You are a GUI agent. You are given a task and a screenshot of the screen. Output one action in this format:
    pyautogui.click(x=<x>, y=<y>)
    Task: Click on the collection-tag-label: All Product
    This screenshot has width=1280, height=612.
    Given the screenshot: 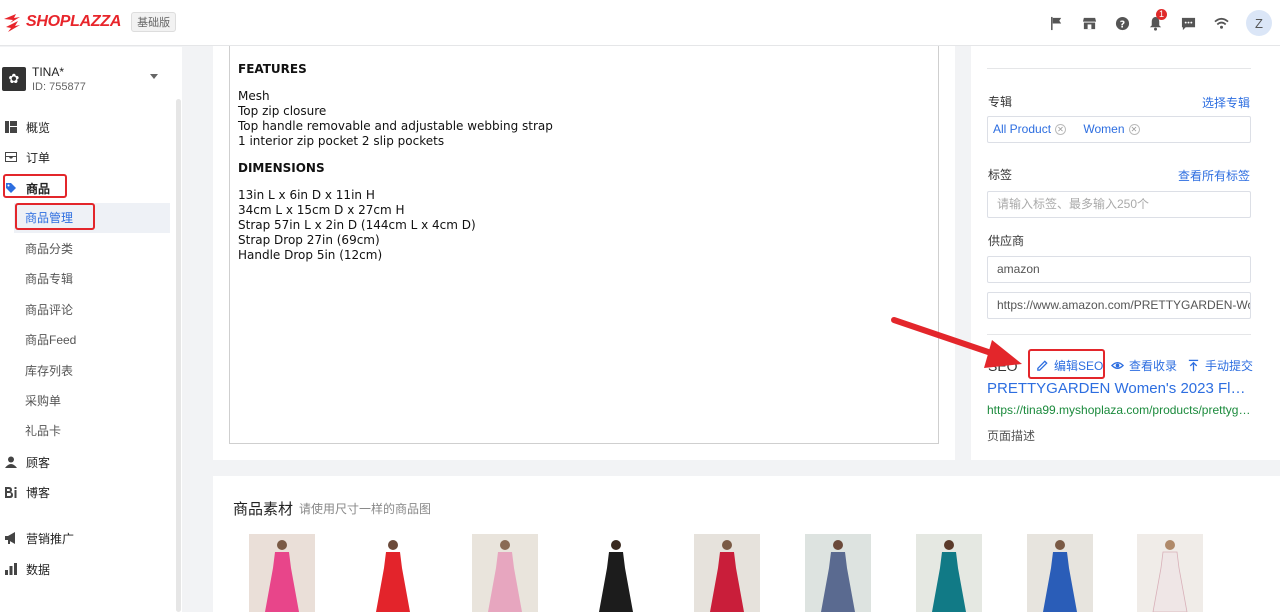 What is the action you would take?
    pyautogui.click(x=1022, y=129)
    